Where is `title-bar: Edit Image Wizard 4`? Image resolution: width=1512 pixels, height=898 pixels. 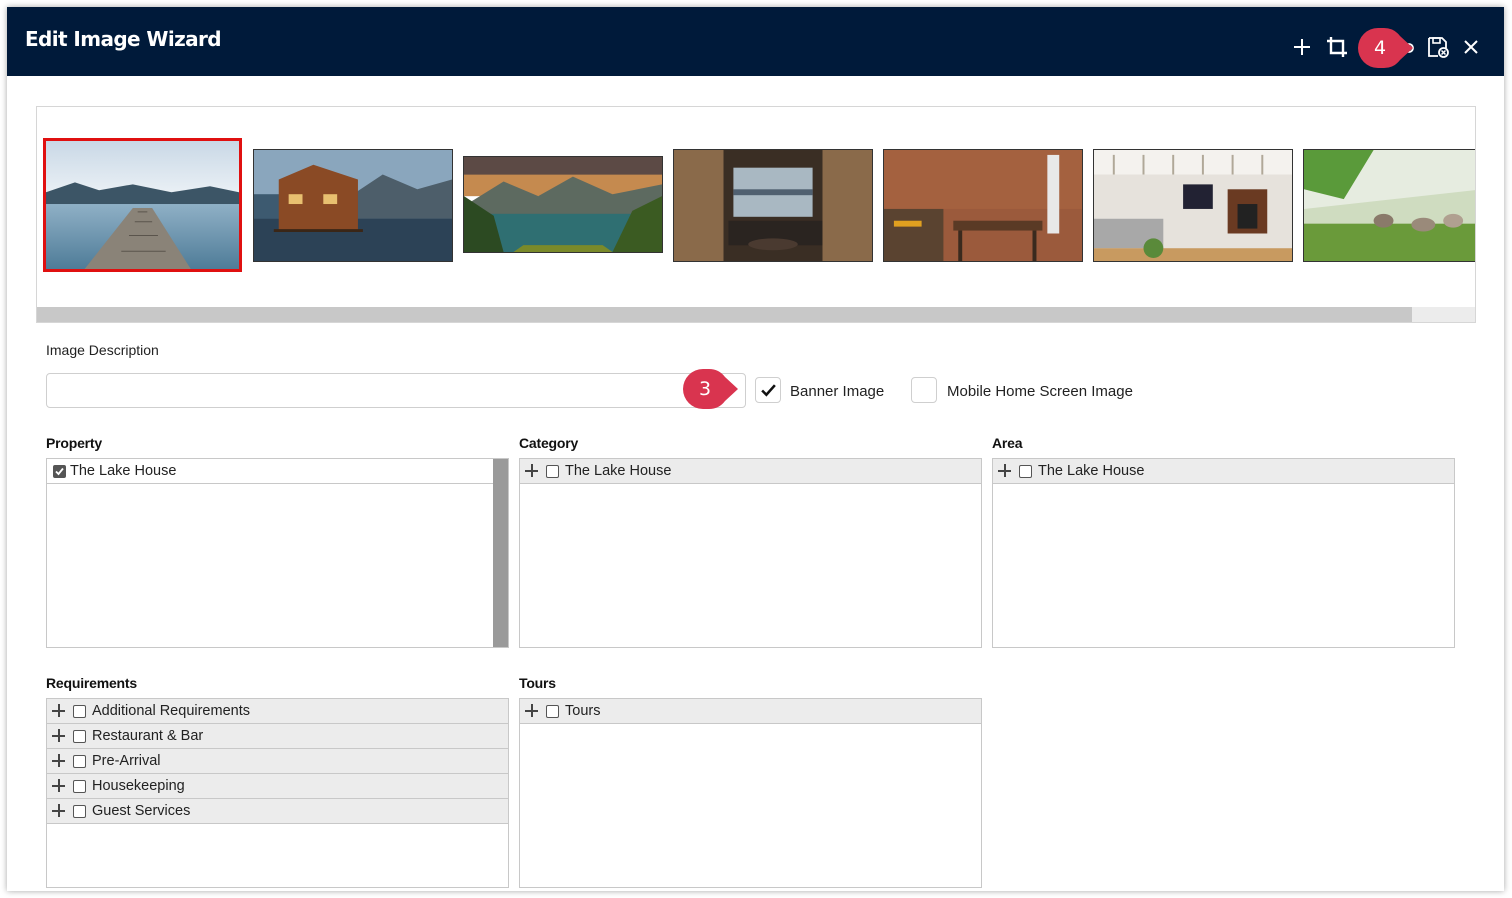 title-bar: Edit Image Wizard 4 is located at coordinates (755, 41).